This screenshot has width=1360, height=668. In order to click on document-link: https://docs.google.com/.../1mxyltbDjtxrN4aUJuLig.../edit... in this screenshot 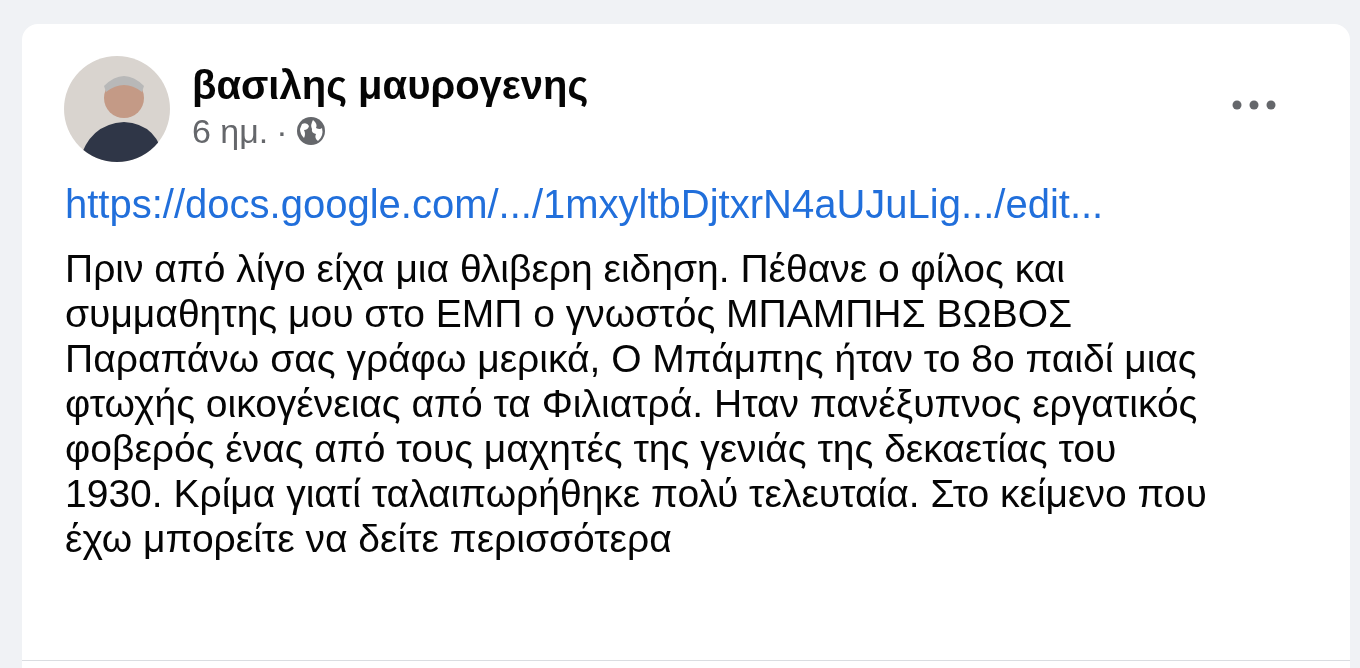, I will do `click(584, 204)`.